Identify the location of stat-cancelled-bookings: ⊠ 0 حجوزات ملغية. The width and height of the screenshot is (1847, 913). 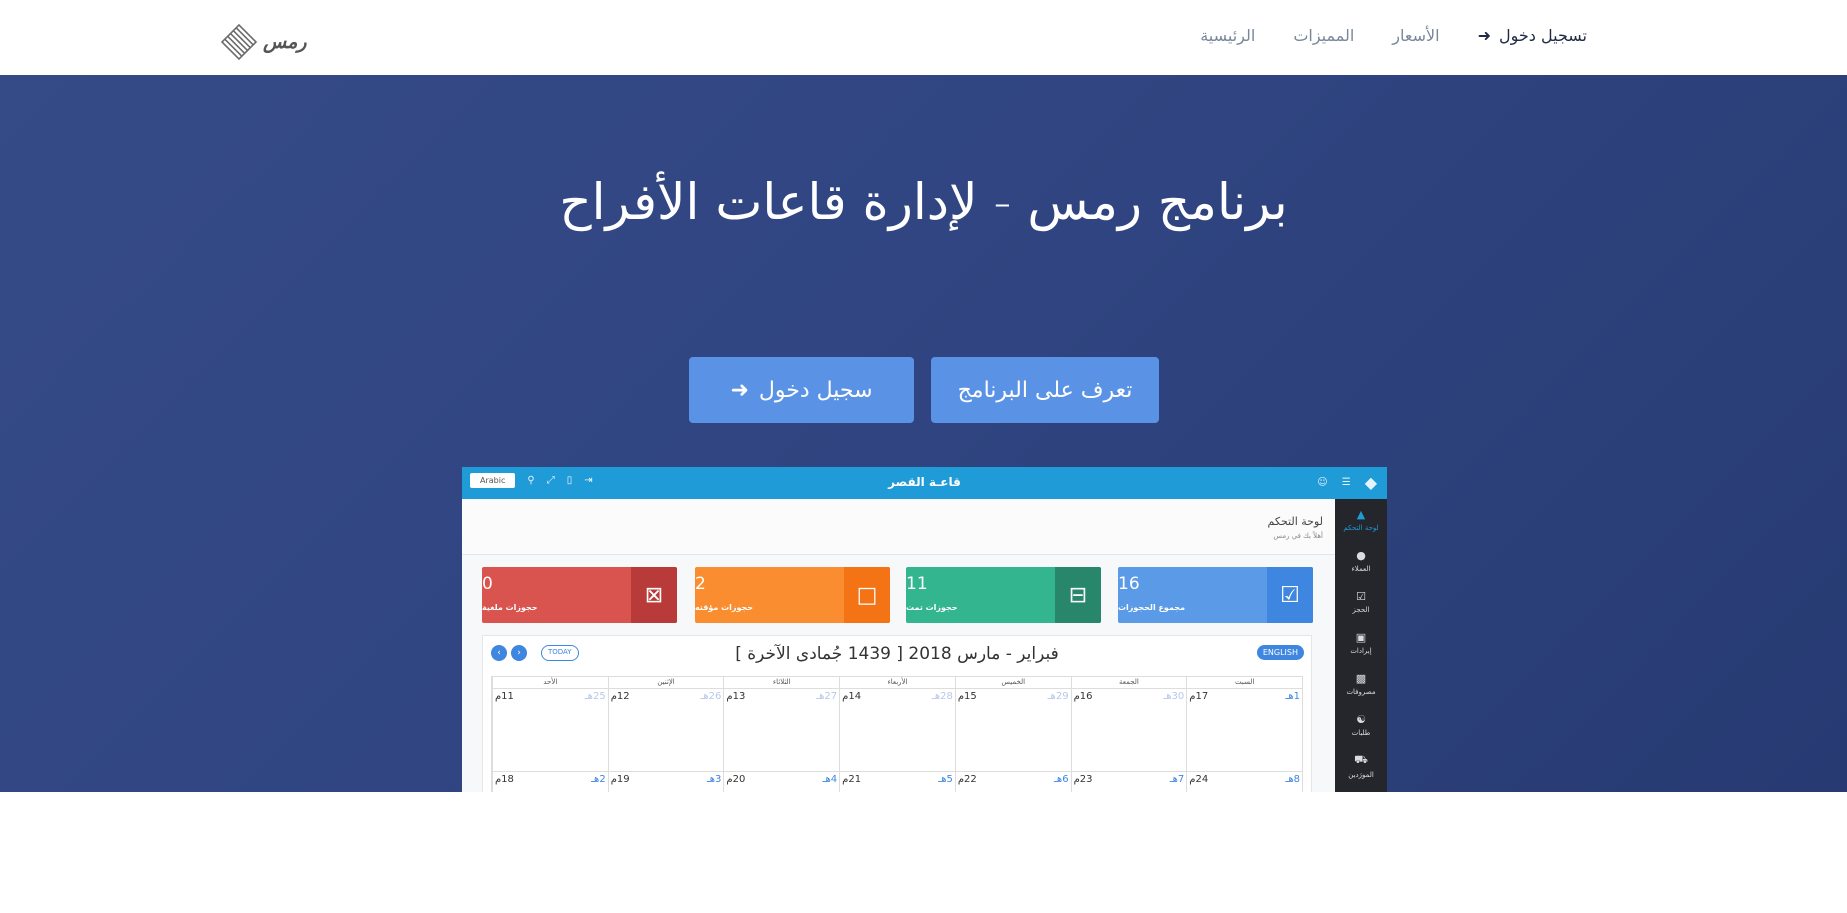
(579, 595).